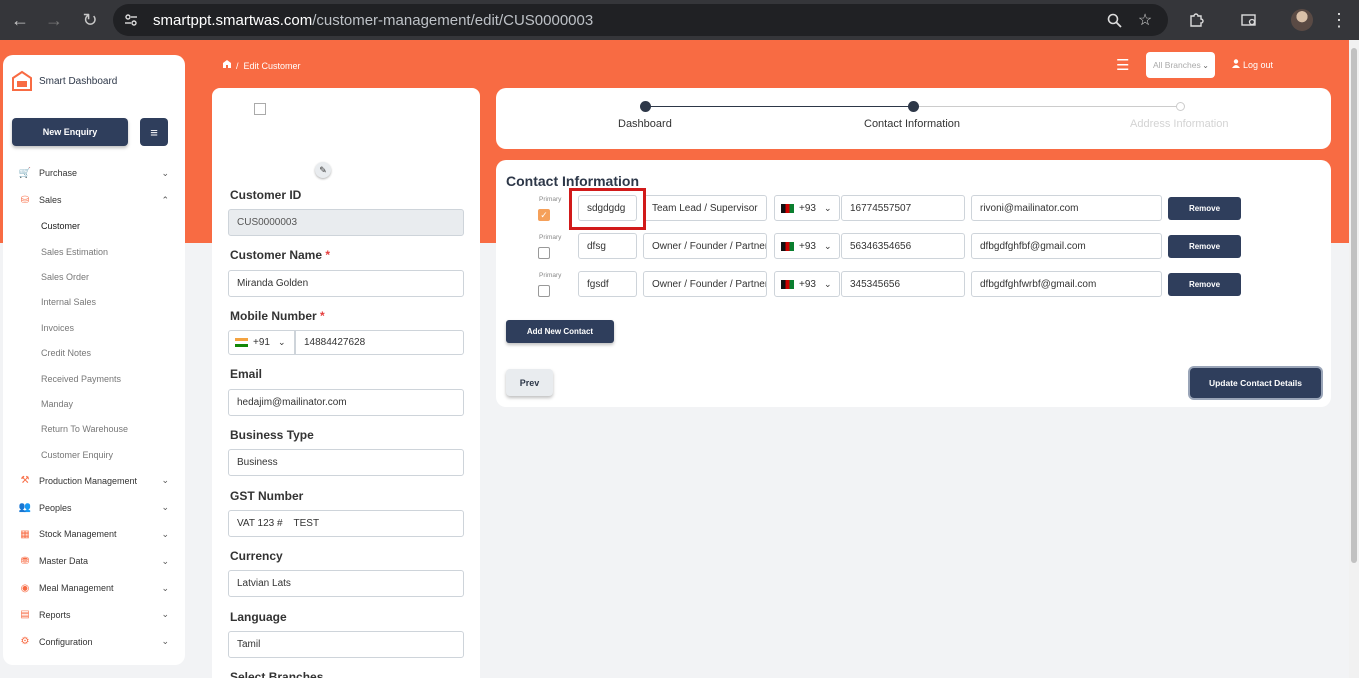  Describe the element at coordinates (90, 20) in the screenshot. I see `reload-icon: ↻` at that location.